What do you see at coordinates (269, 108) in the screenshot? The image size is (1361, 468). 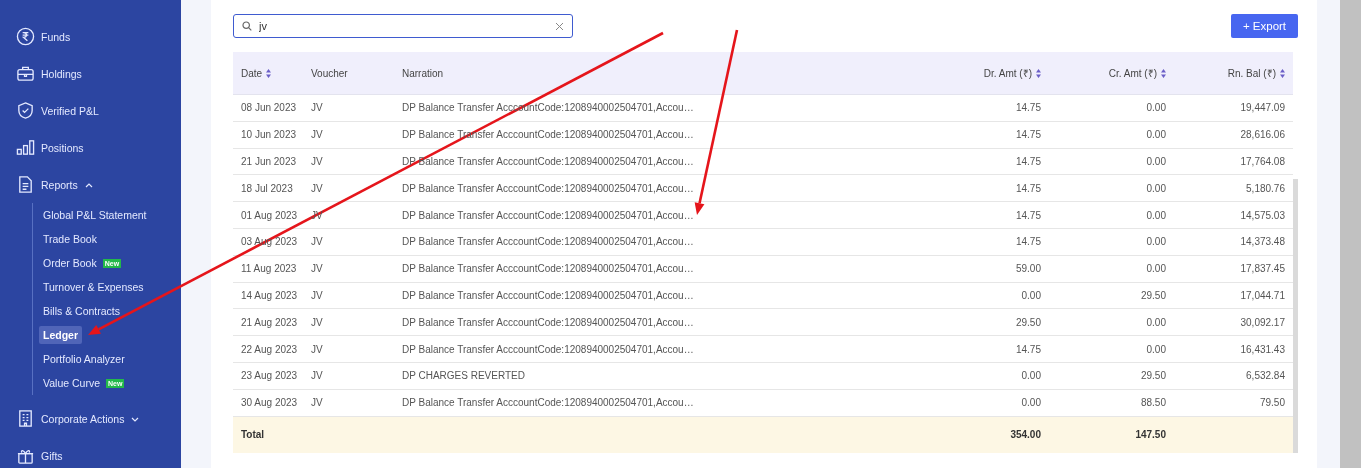 I see `table-cell-text: 08 Jun 2023` at bounding box center [269, 108].